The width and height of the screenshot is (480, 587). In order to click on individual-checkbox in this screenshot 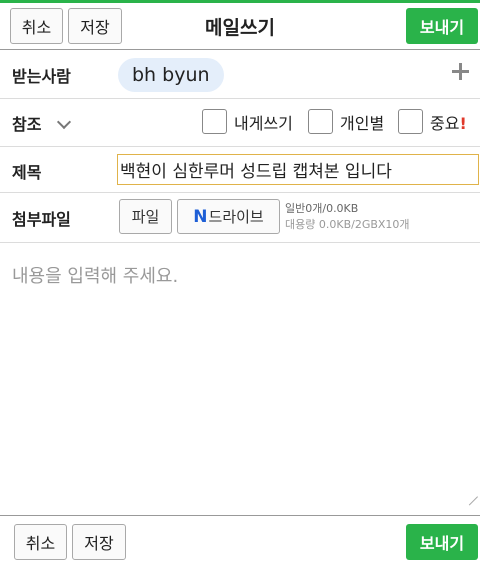, I will do `click(320, 121)`.